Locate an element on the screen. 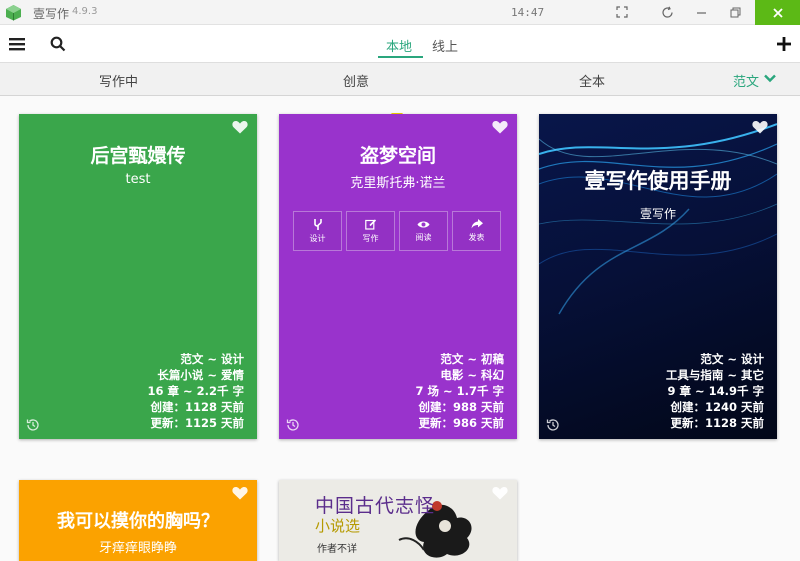 Image resolution: width=800 pixels, height=561 pixels. book-title: 我可以摸你的胸吗？ is located at coordinates (138, 521).